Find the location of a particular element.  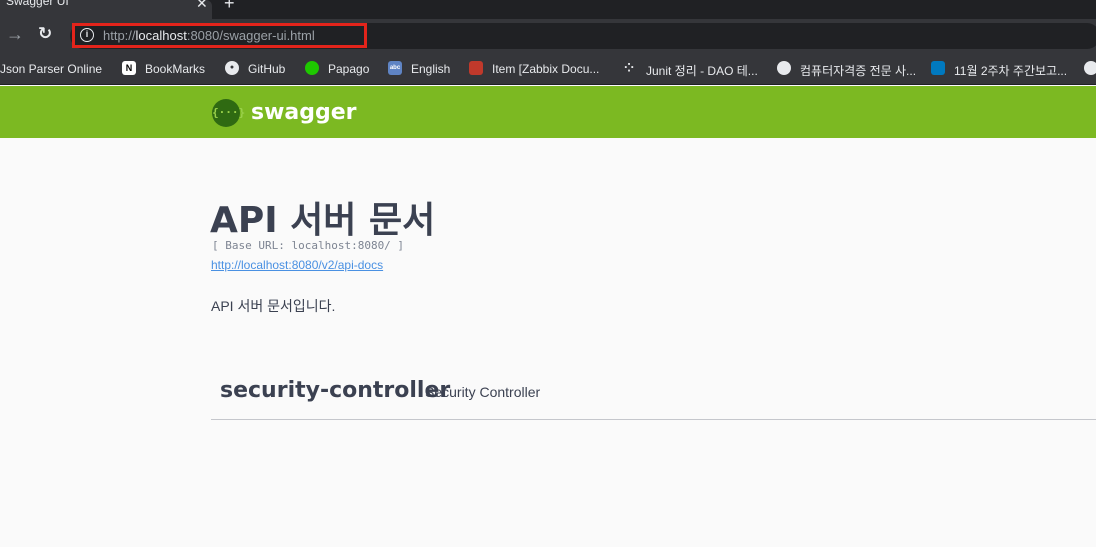

swagger-brand: swagger is located at coordinates (304, 112).